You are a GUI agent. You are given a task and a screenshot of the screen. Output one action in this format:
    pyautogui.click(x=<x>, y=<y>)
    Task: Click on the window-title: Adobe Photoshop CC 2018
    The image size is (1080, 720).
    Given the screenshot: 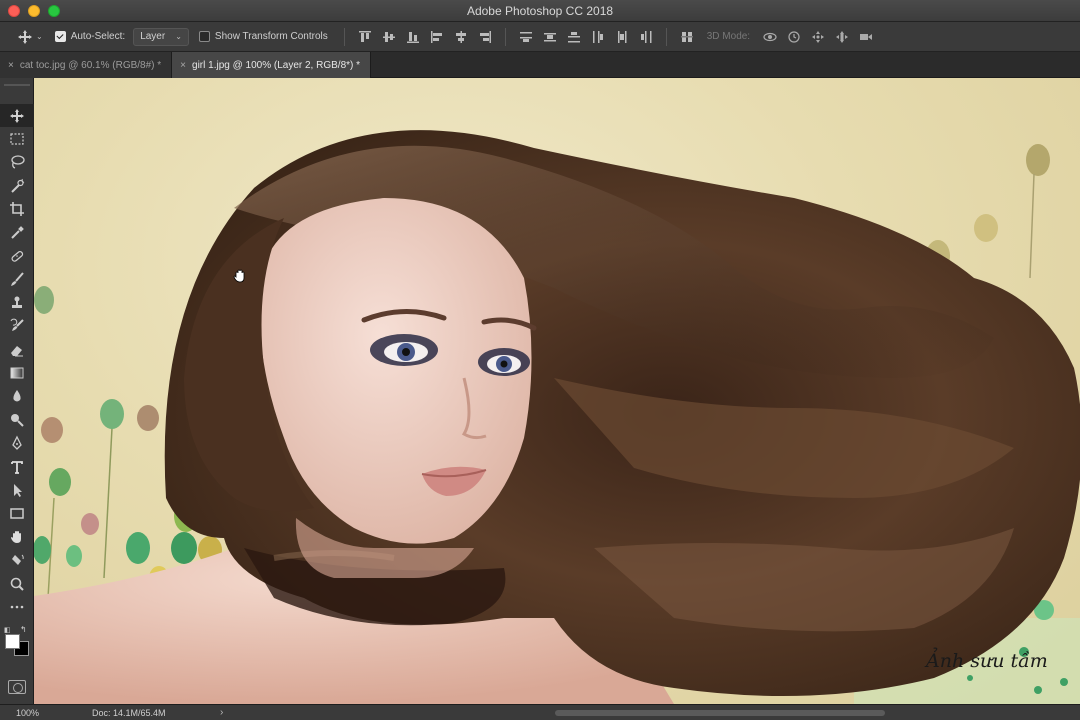 What is the action you would take?
    pyautogui.click(x=540, y=11)
    